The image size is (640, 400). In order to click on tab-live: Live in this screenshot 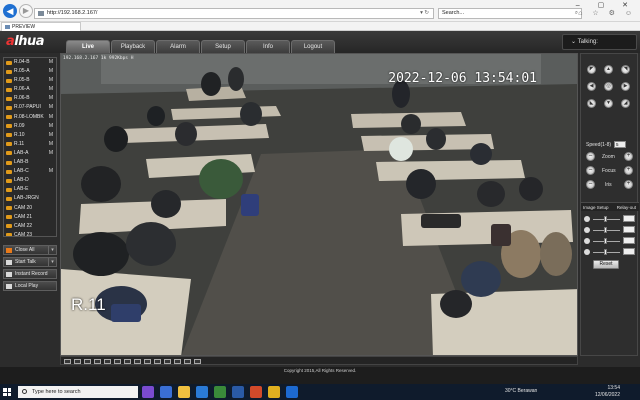, I will do `click(88, 46)`.